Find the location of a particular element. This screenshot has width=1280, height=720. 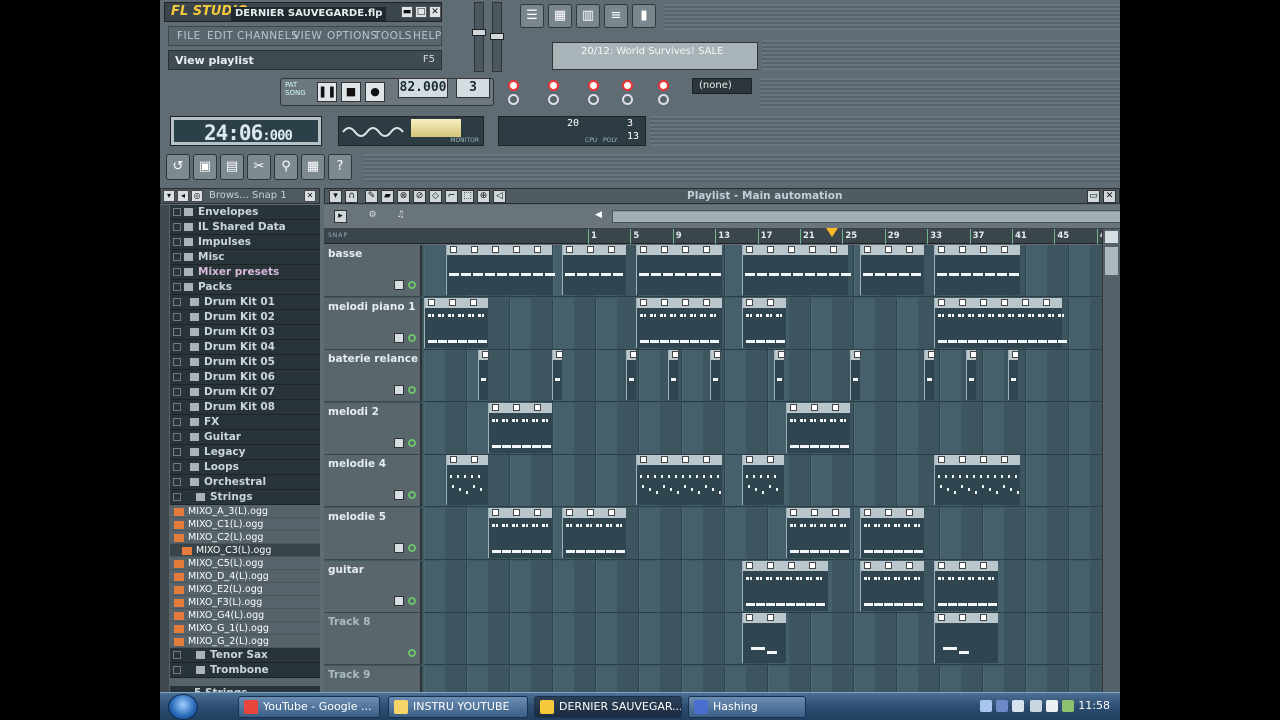

track-header: melodie 4 is located at coordinates (373, 481).